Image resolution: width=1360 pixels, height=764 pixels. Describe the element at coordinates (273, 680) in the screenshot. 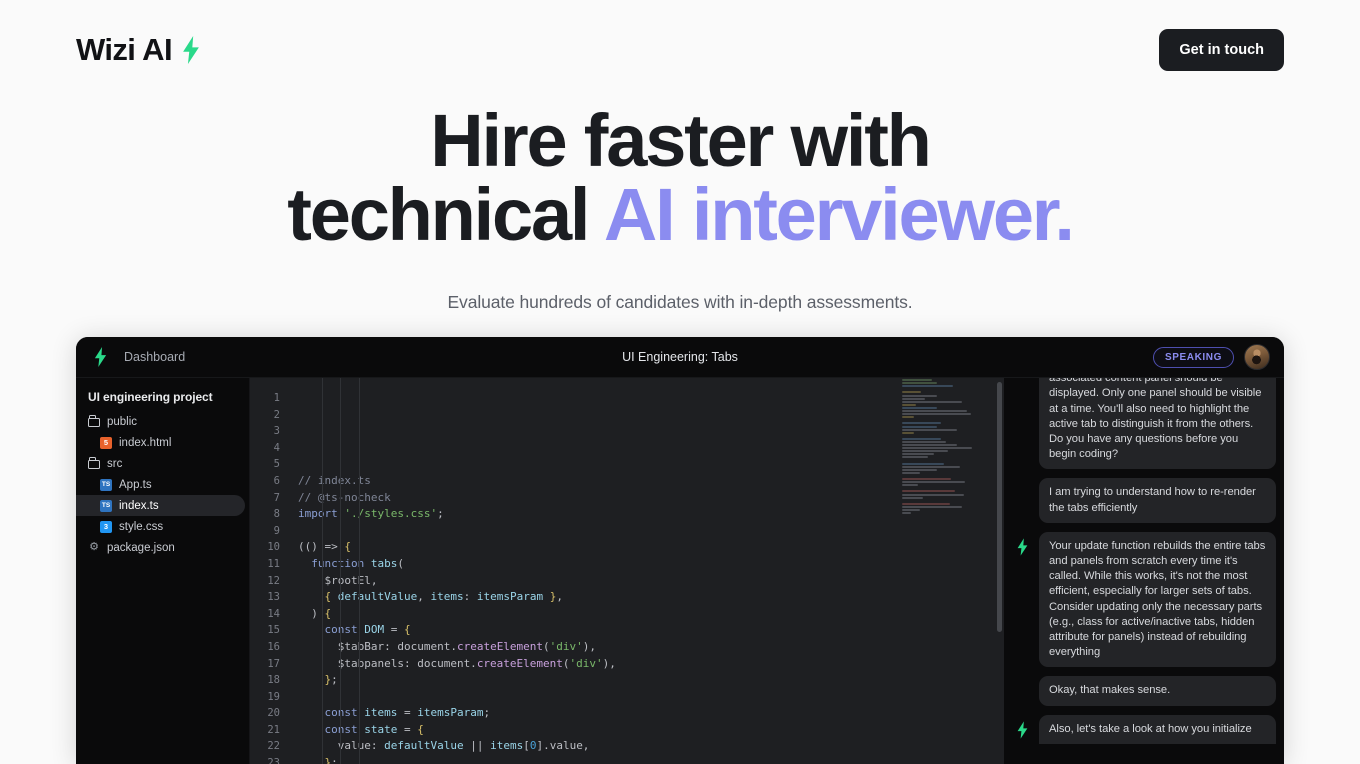

I see `line-number: 18` at that location.